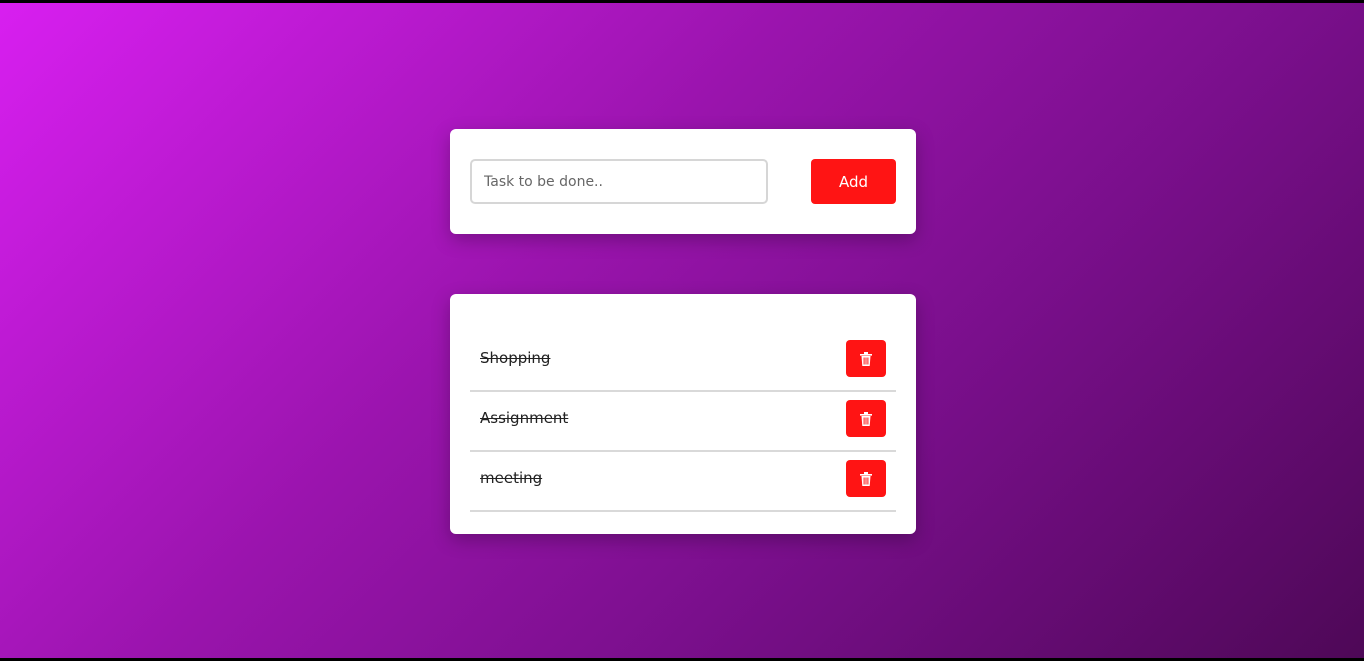 This screenshot has height=661, width=1364. I want to click on task-item: Assignment, so click(683, 422).